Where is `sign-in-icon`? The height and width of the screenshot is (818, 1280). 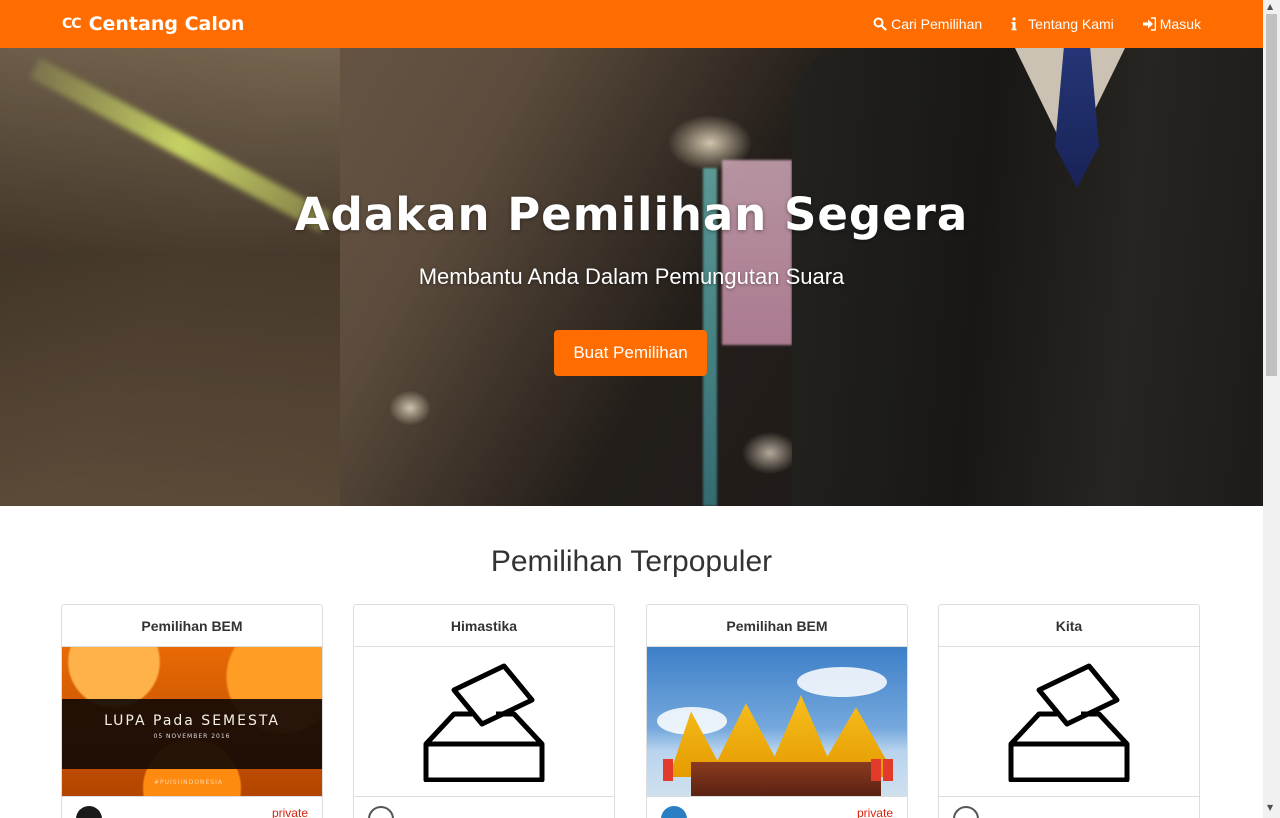 sign-in-icon is located at coordinates (1149, 24).